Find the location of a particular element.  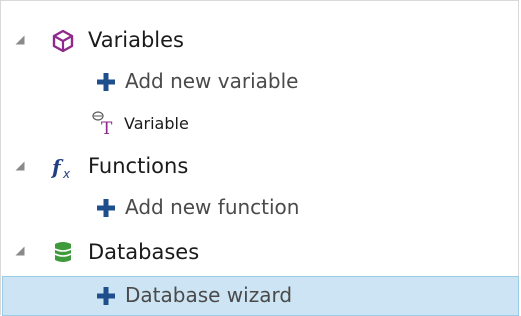

tree-node-label: Variable is located at coordinates (156, 123).